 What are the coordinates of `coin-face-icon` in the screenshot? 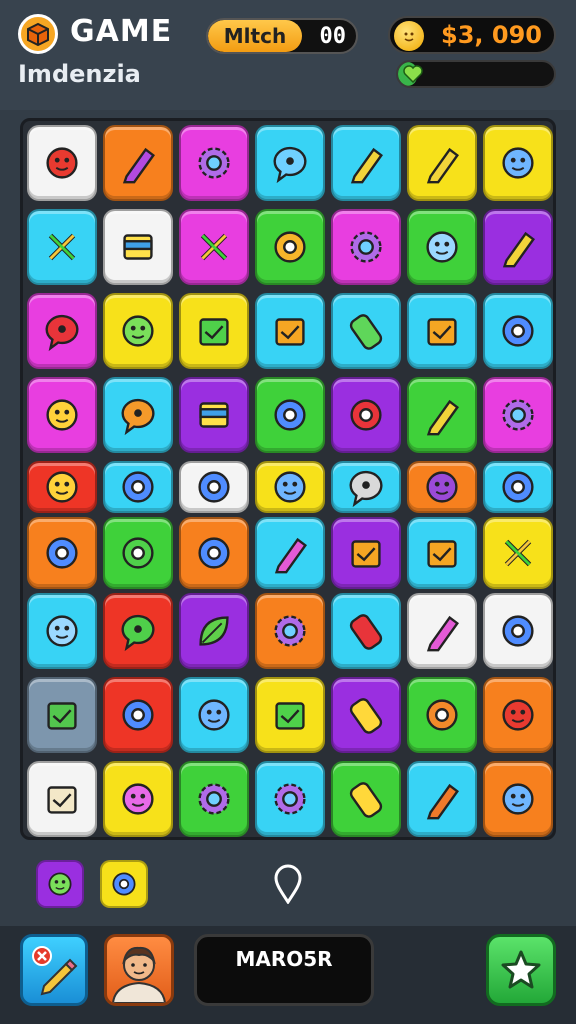 It's located at (62, 631).